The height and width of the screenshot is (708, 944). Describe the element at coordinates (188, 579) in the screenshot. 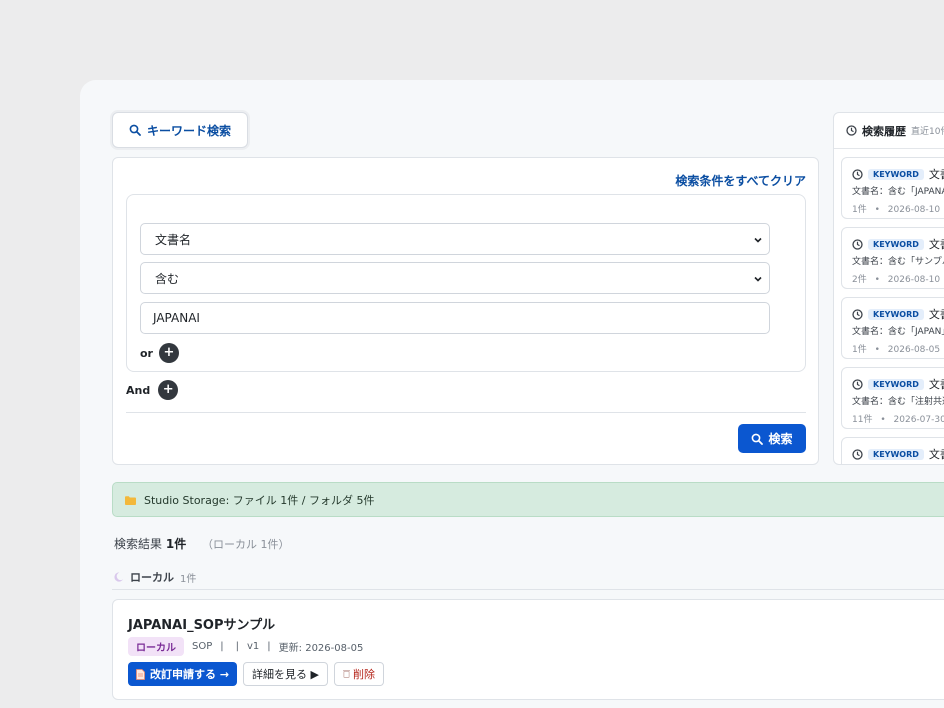

I see `local-section-count: 1件` at that location.